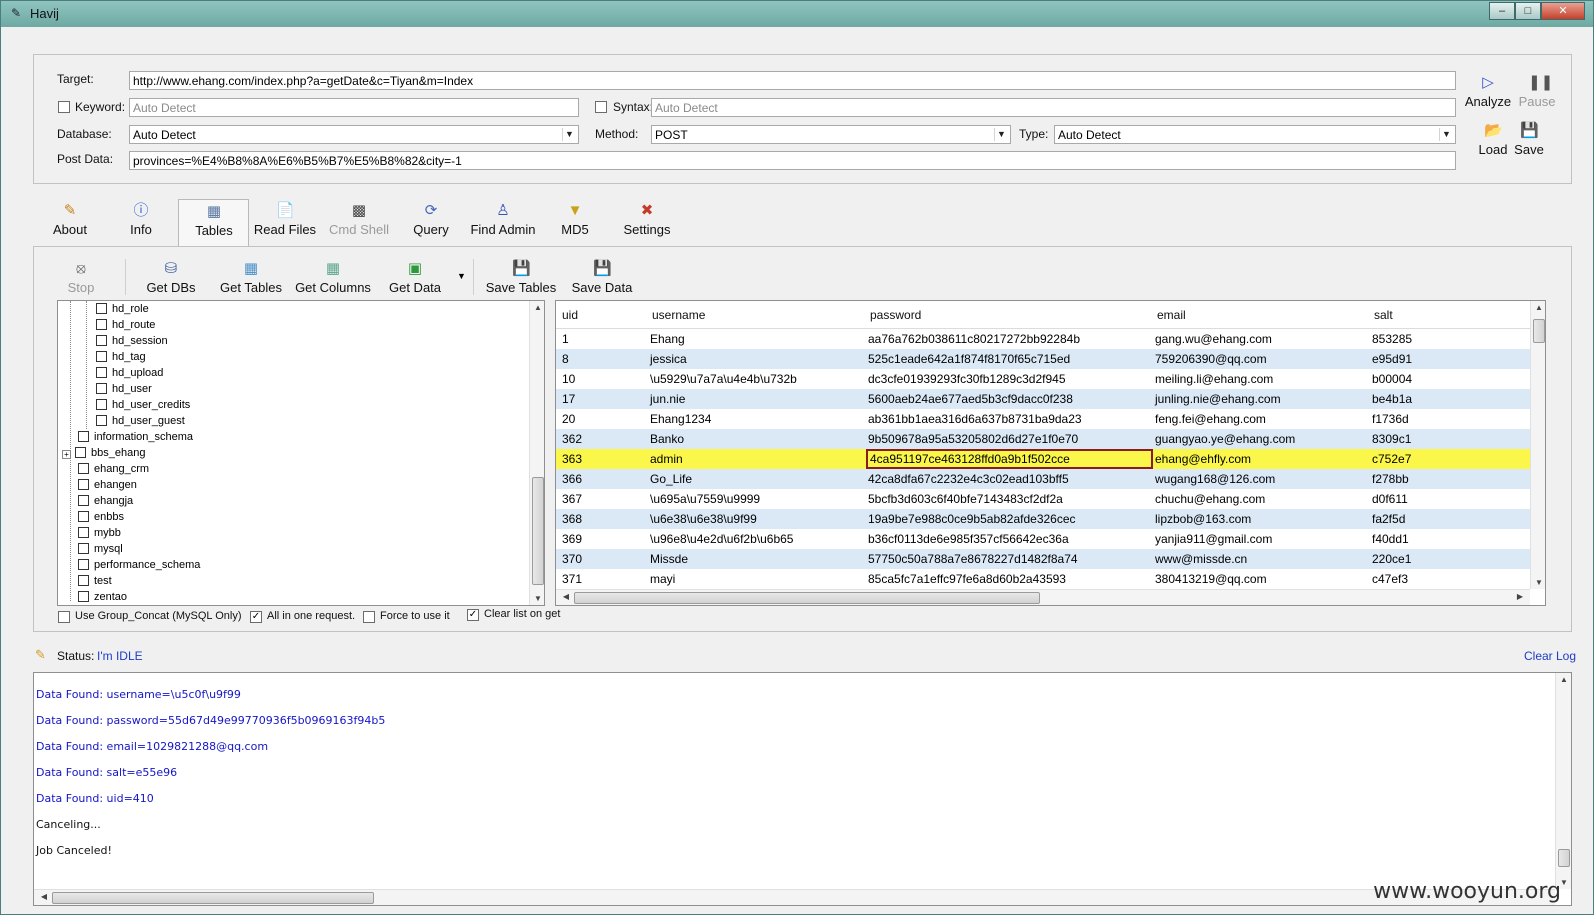  I want to click on tab-md5: ▼ MD5, so click(575, 219).